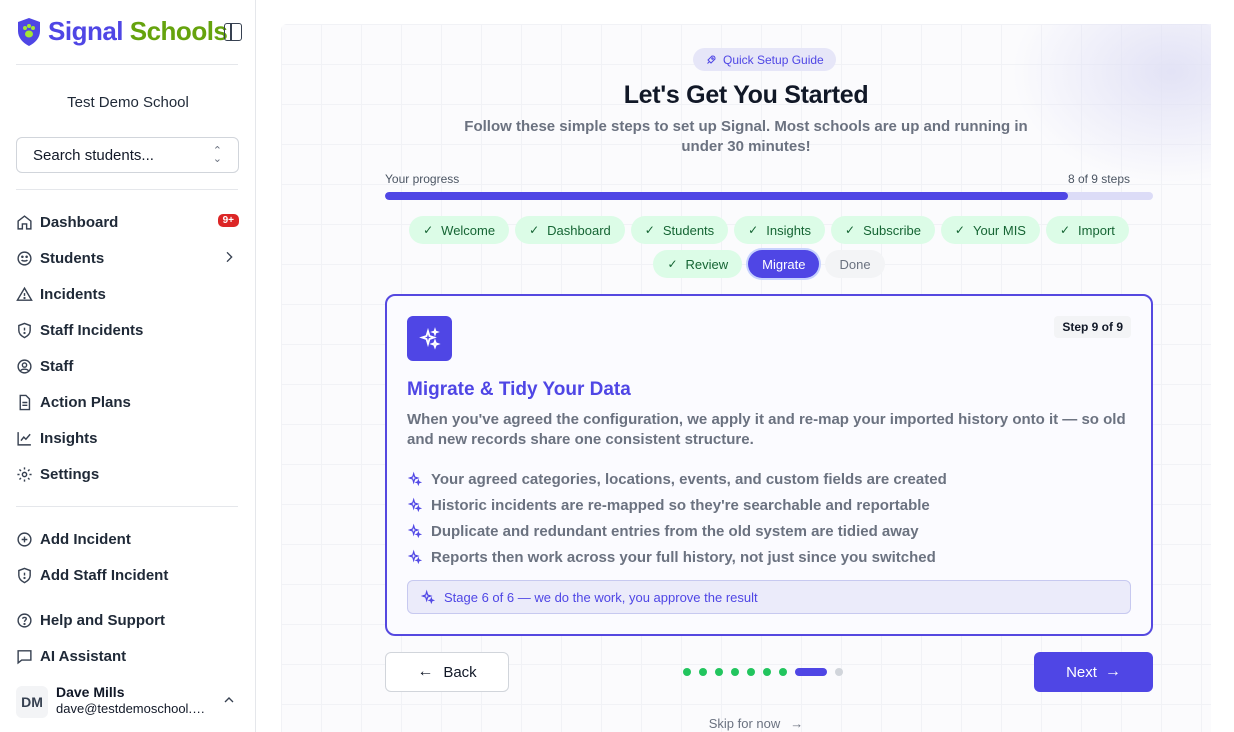 This screenshot has height=732, width=1234. I want to click on step-chip-label: Migrate, so click(784, 264).